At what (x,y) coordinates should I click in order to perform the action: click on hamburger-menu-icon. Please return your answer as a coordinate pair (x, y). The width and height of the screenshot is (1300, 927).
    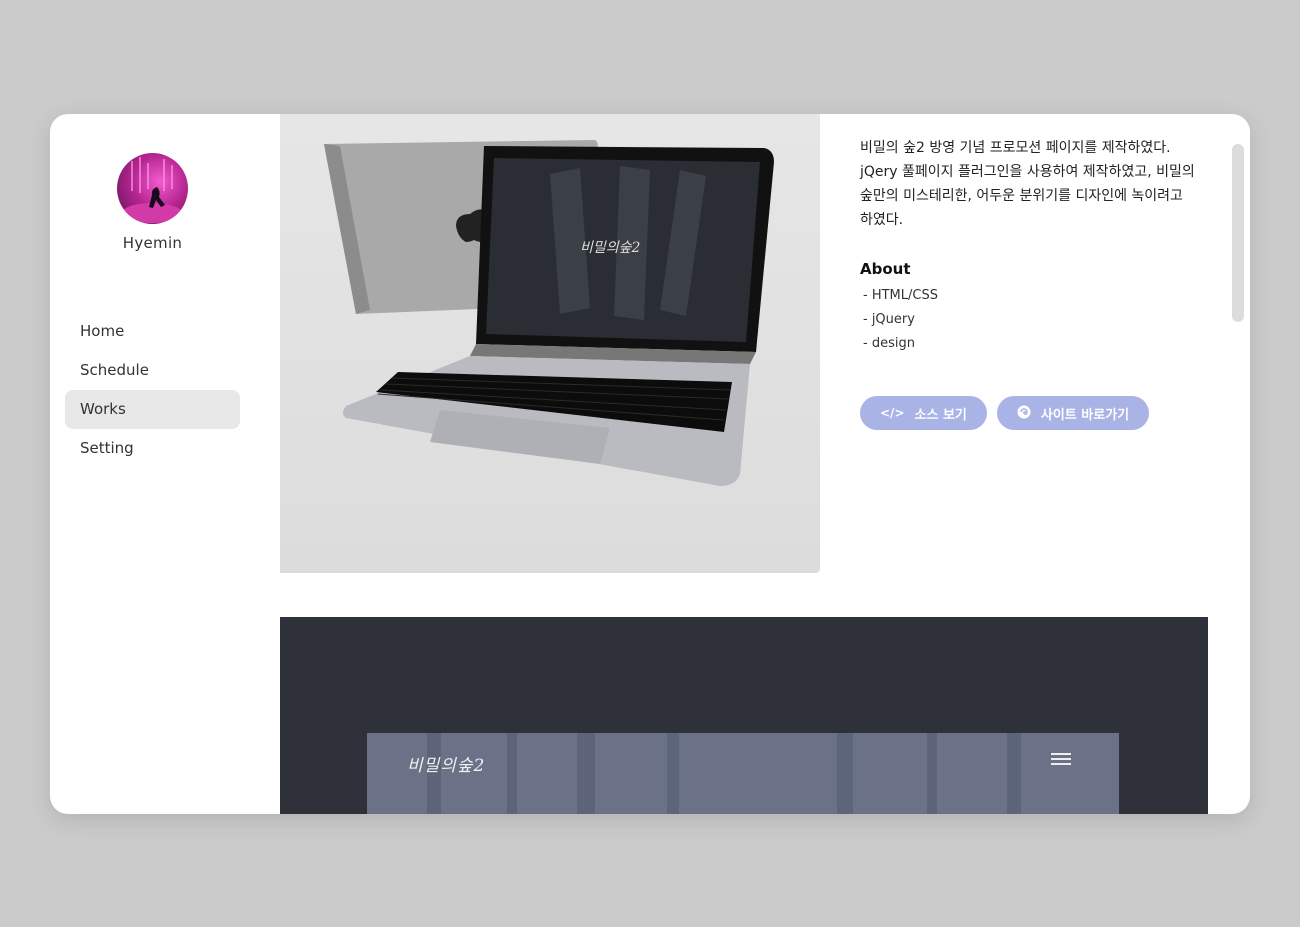
    Looking at the image, I should click on (1061, 760).